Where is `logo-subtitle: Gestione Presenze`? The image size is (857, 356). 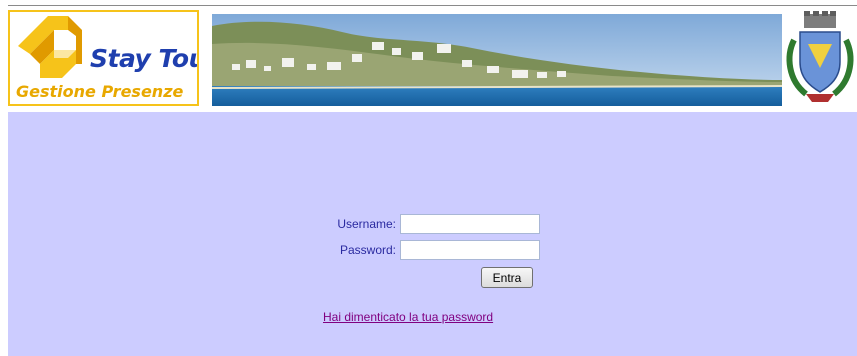 logo-subtitle: Gestione Presenze is located at coordinates (100, 91).